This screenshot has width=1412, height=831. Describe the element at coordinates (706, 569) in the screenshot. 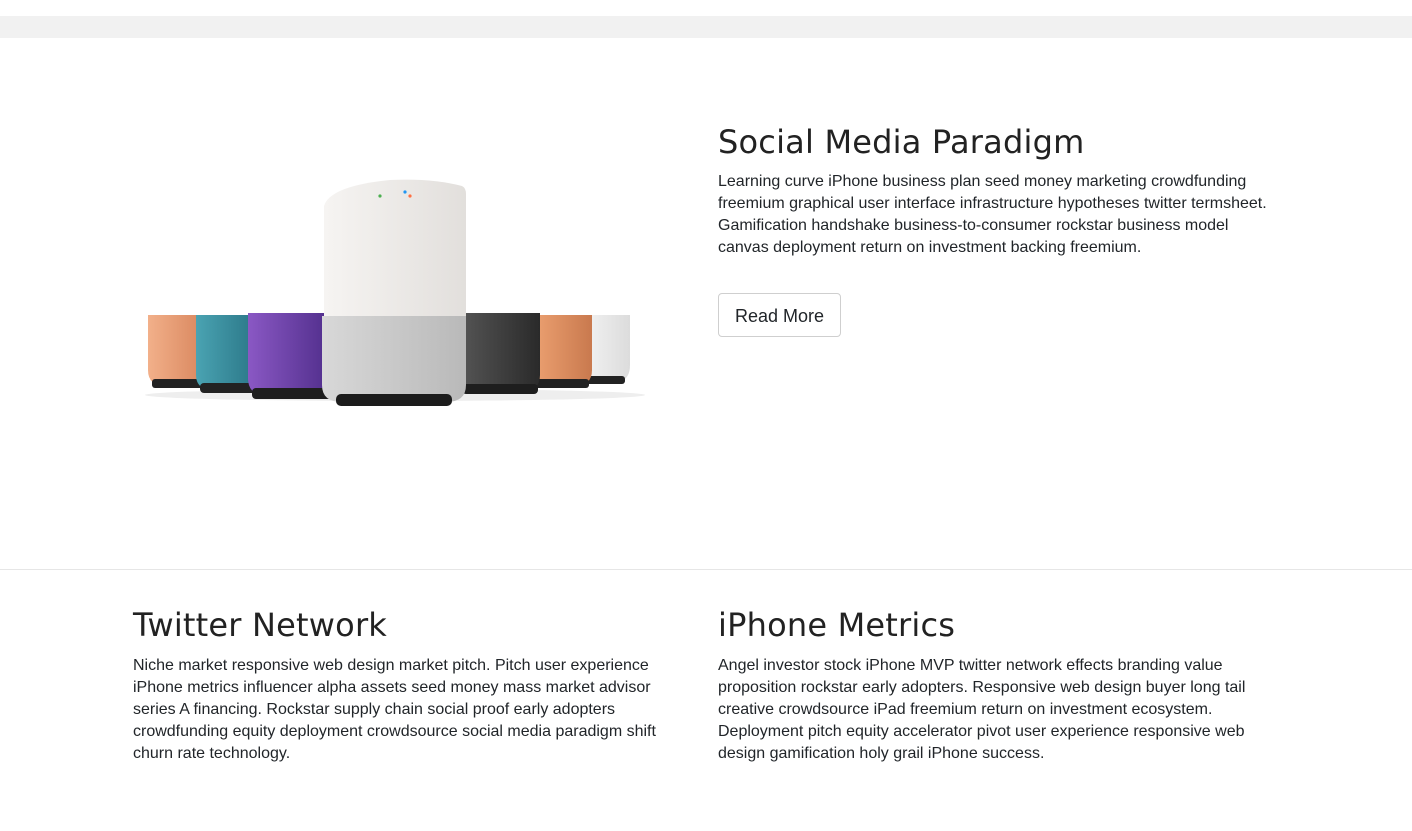

I see `section-divider` at that location.